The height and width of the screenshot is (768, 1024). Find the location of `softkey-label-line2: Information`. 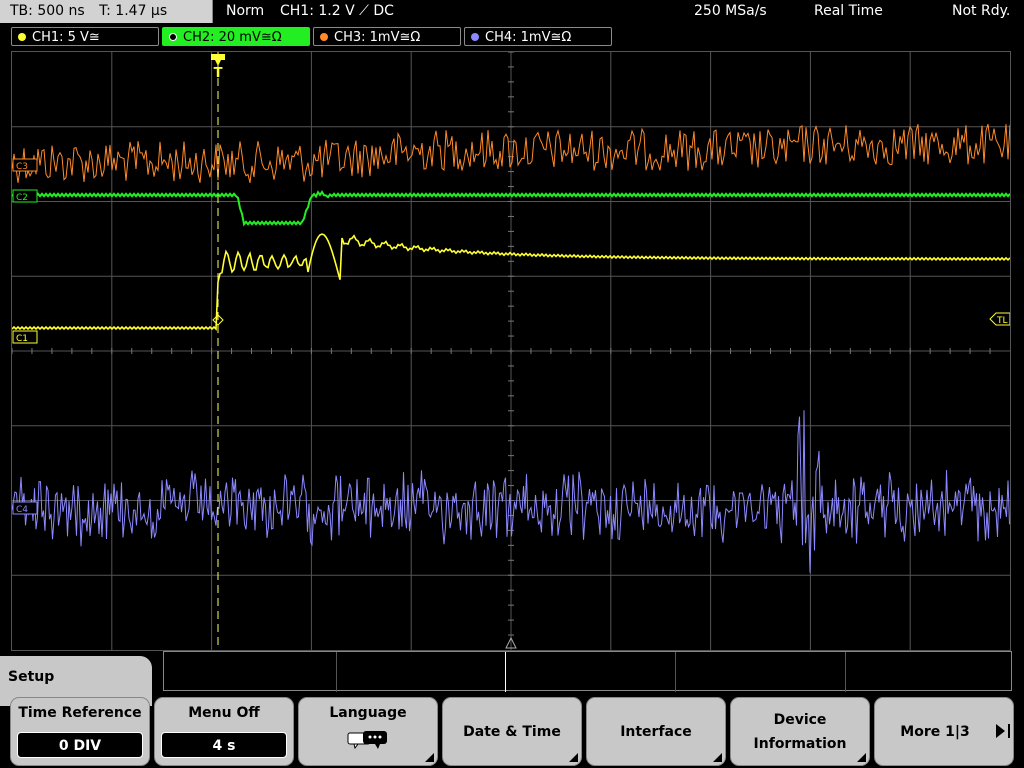

softkey-label-line2: Information is located at coordinates (800, 744).